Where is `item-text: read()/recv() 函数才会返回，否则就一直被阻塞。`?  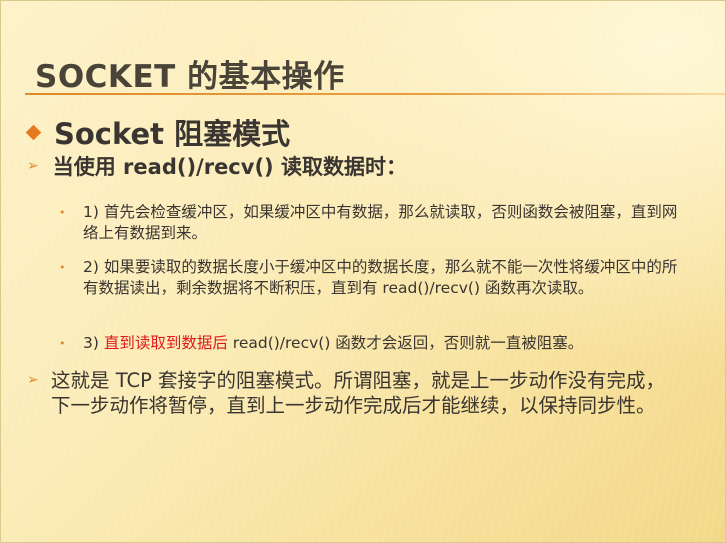 item-text: read()/recv() 函数才会返回，否则就一直被阻塞。 is located at coordinates (405, 343).